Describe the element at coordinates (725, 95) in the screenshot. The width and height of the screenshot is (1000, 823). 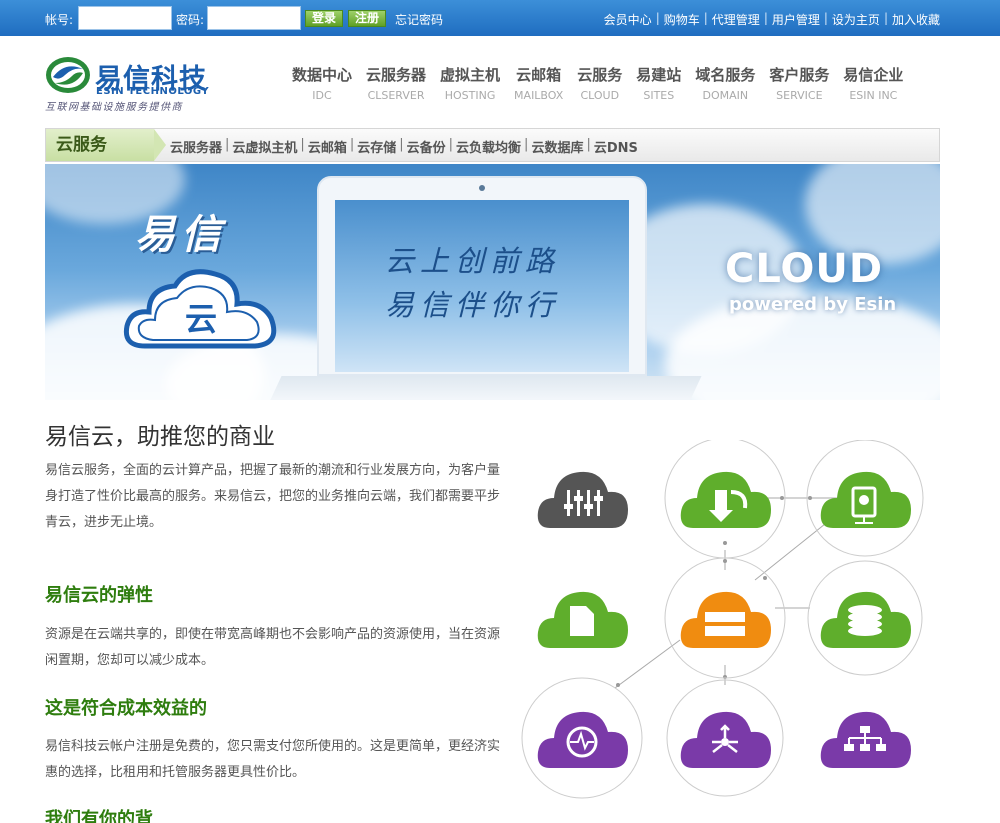
I see `nav-item-sublabel: DOMAIN` at that location.